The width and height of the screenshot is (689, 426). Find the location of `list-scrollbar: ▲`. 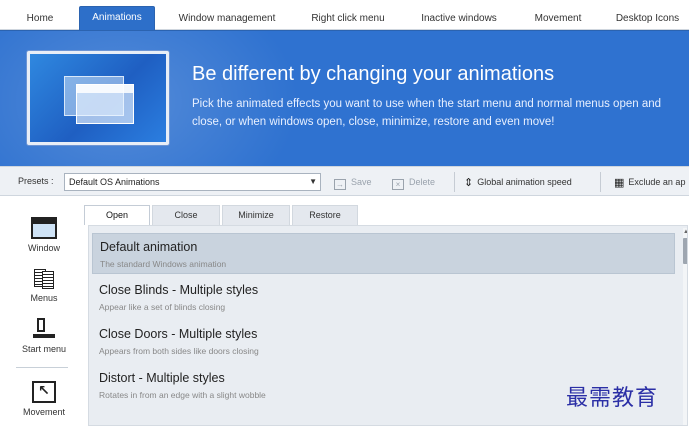

list-scrollbar: ▲ is located at coordinates (685, 326).